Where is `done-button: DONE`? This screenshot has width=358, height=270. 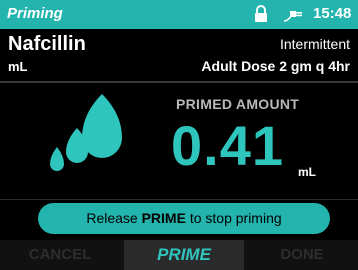 done-button: DONE is located at coordinates (302, 255).